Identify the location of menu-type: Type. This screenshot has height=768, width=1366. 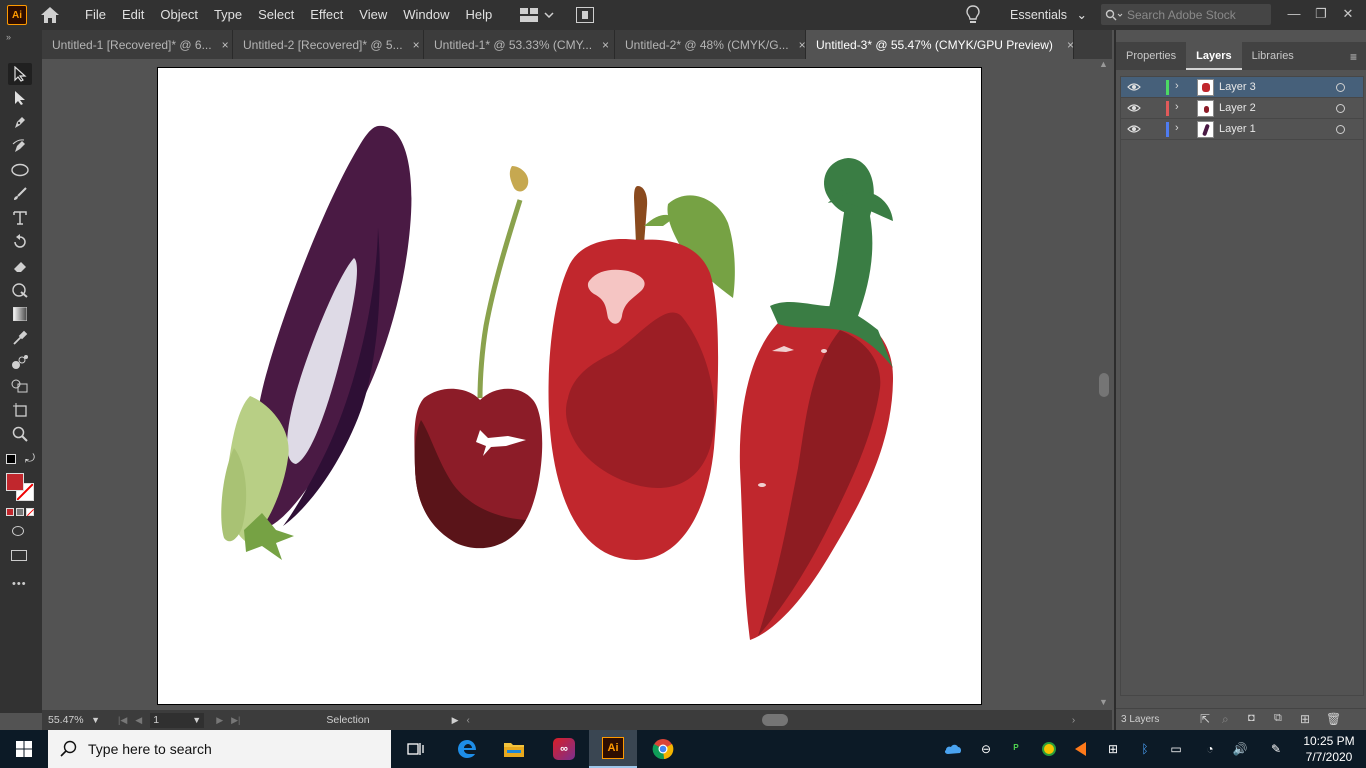
(228, 15).